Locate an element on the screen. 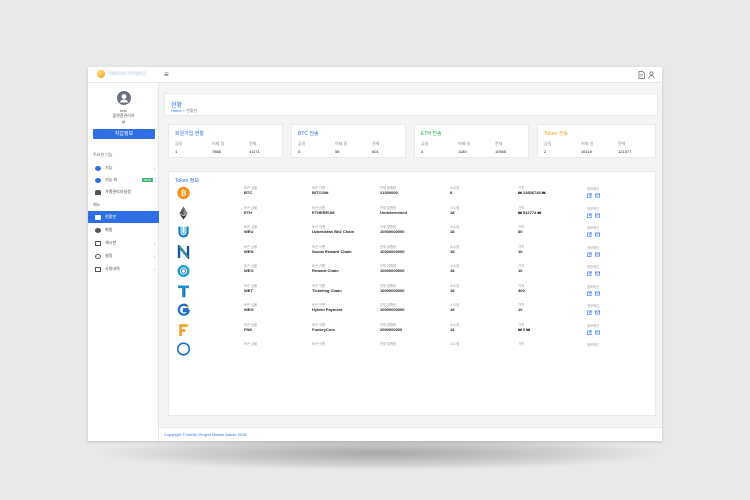 The image size is (750, 500). token-price-cell: 가격 is located at coordinates (521, 344).